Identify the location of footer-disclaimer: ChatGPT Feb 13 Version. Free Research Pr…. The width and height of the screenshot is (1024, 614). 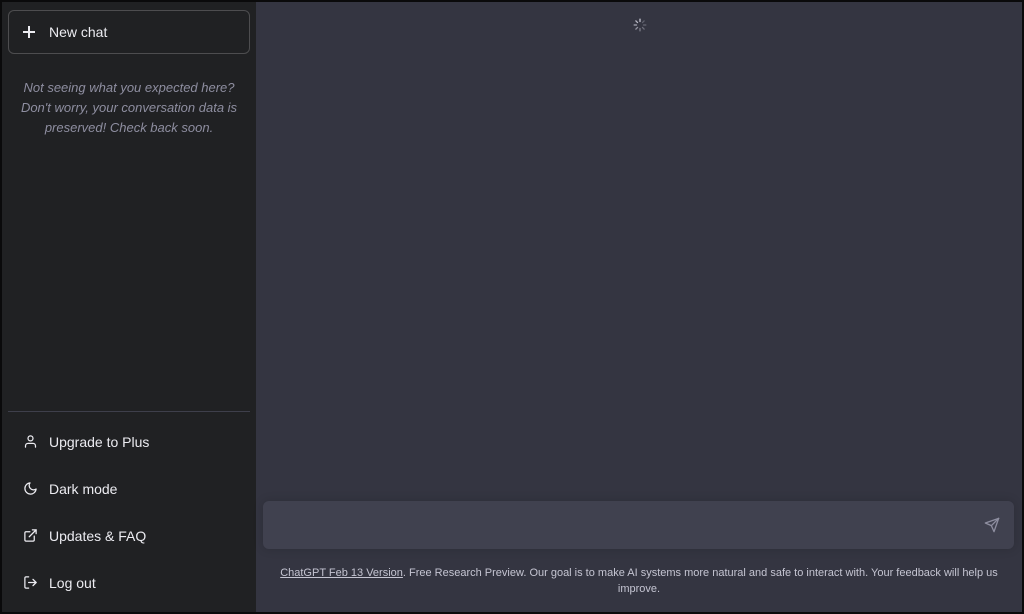
(639, 581).